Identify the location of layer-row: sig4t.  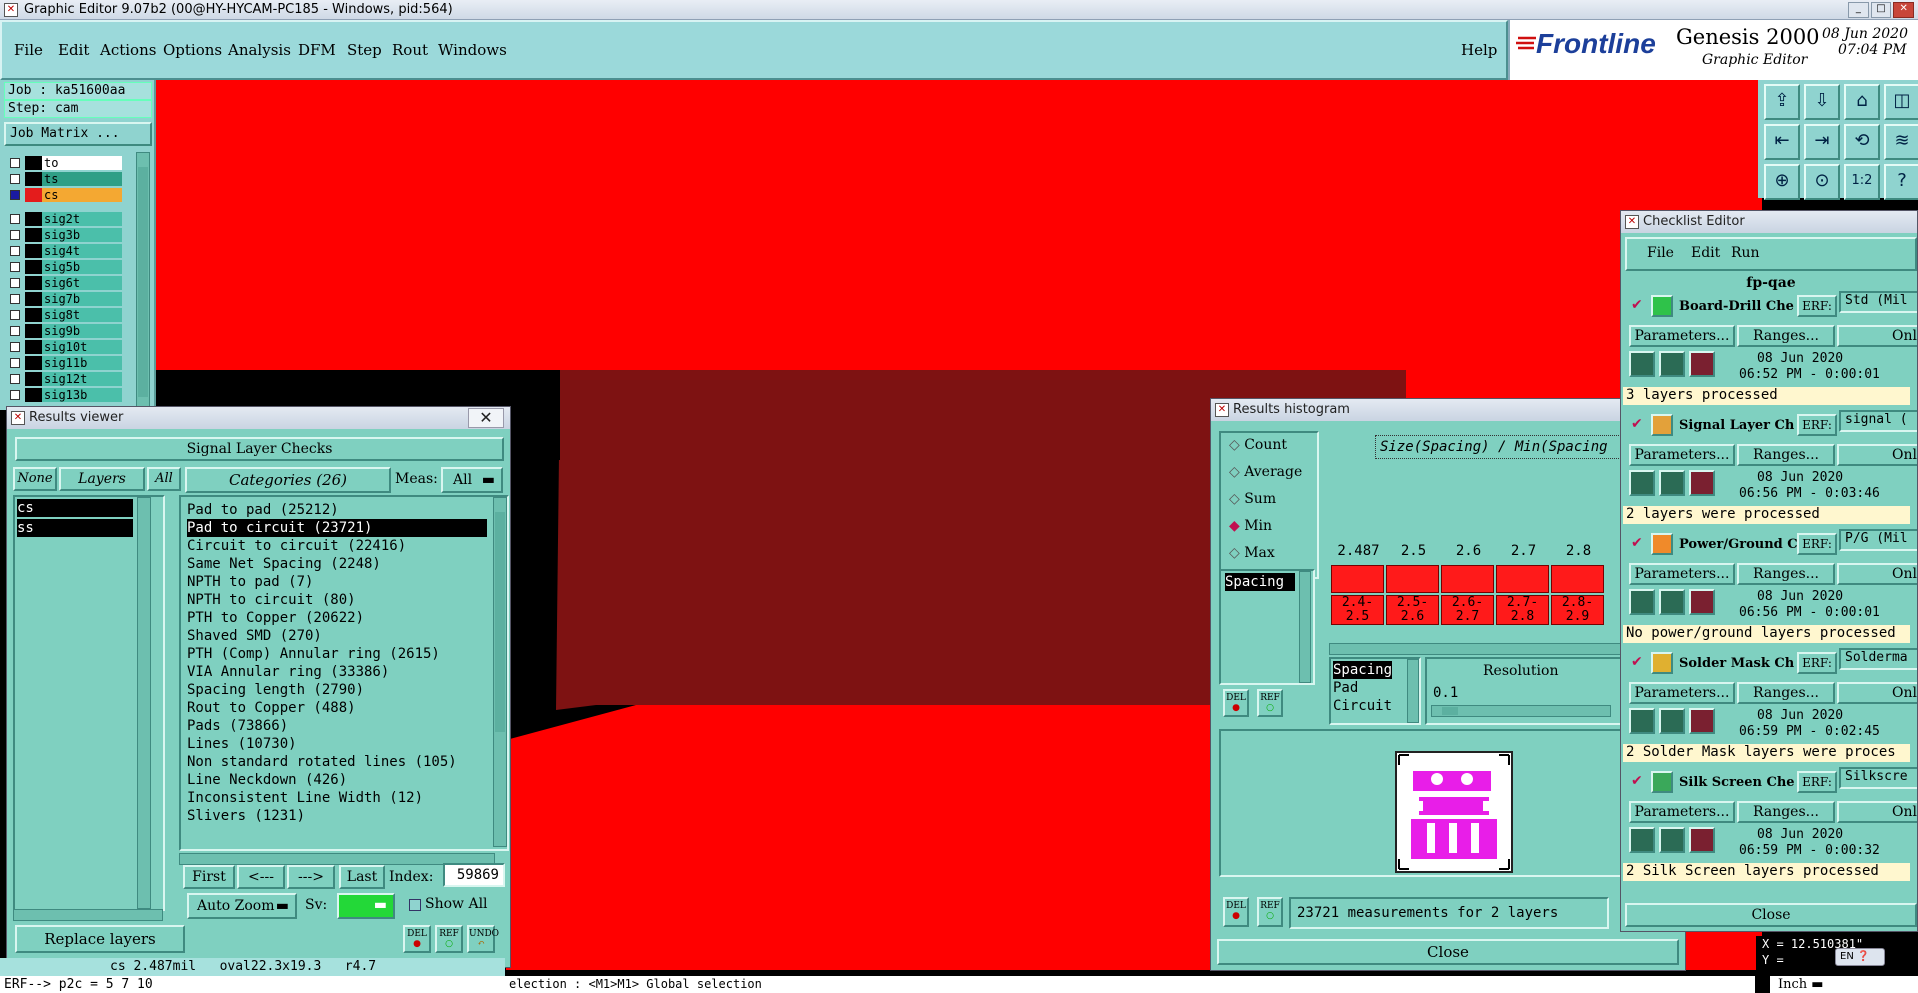
(65, 251).